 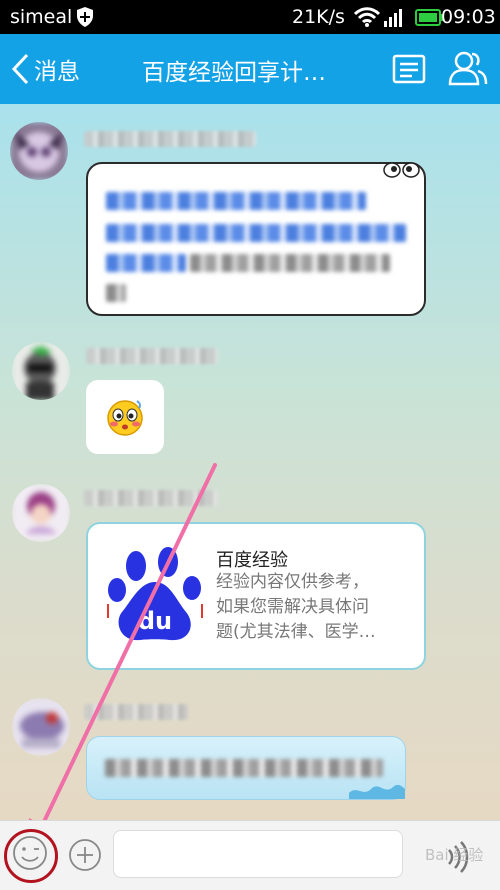 What do you see at coordinates (409, 69) in the screenshot?
I see `menu-icon` at bounding box center [409, 69].